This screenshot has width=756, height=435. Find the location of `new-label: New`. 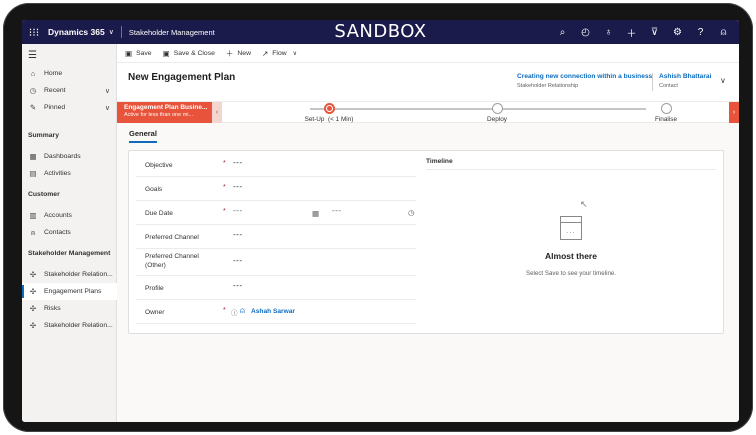

new-label: New is located at coordinates (244, 53).